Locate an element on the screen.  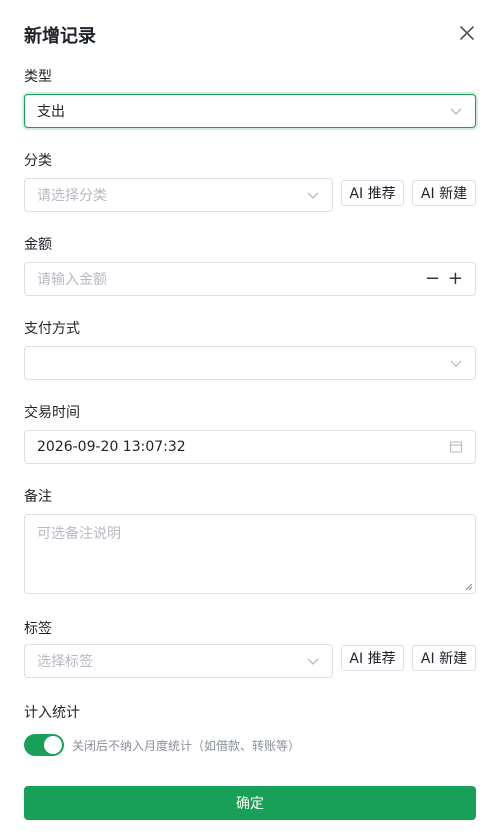
tags-ai-recommend-button: AI 推荐 is located at coordinates (372, 658).